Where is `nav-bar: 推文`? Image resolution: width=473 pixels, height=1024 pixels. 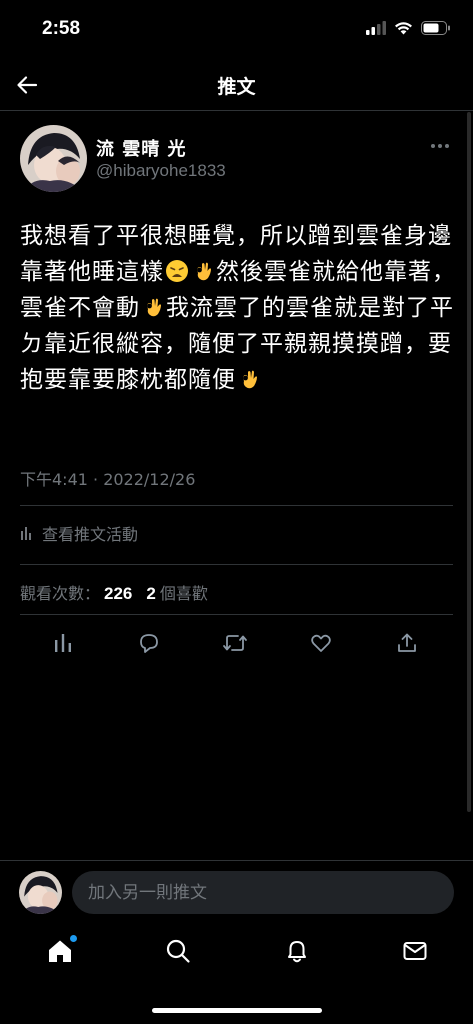
nav-bar: 推文 is located at coordinates (236, 85).